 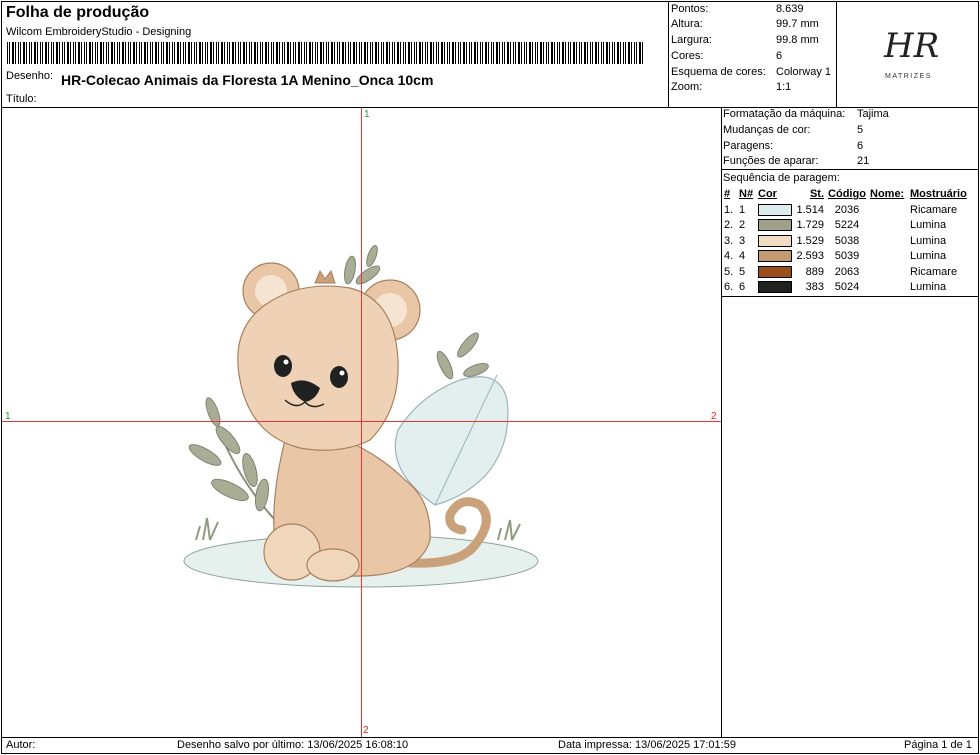 I want to click on row-index: 6., so click(x=729, y=287).